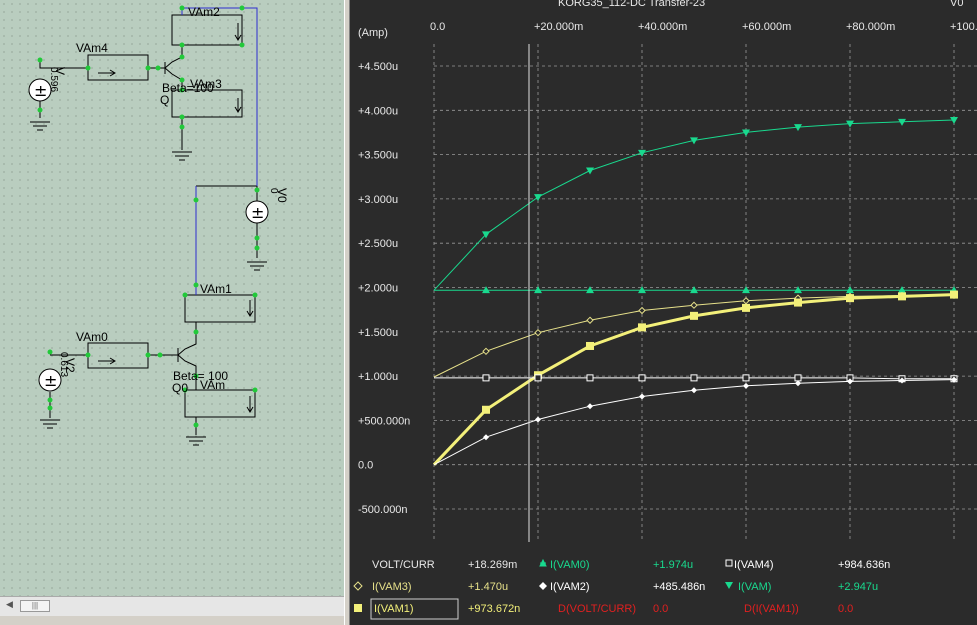 The width and height of the screenshot is (977, 625). What do you see at coordinates (378, 67) in the screenshot?
I see `y-tick-label: +4.500u` at bounding box center [378, 67].